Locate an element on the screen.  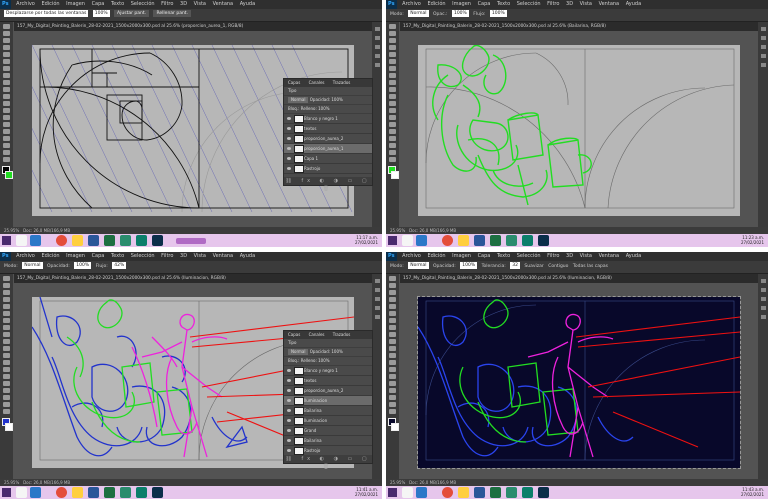
menu-ayuda: Ayuda is located at coordinates (247, 4).